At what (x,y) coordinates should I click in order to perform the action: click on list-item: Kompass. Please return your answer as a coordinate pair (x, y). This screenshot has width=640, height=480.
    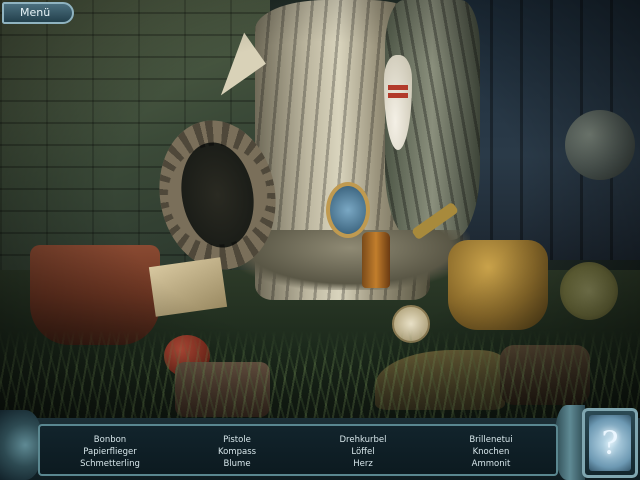
    Looking at the image, I should click on (237, 452).